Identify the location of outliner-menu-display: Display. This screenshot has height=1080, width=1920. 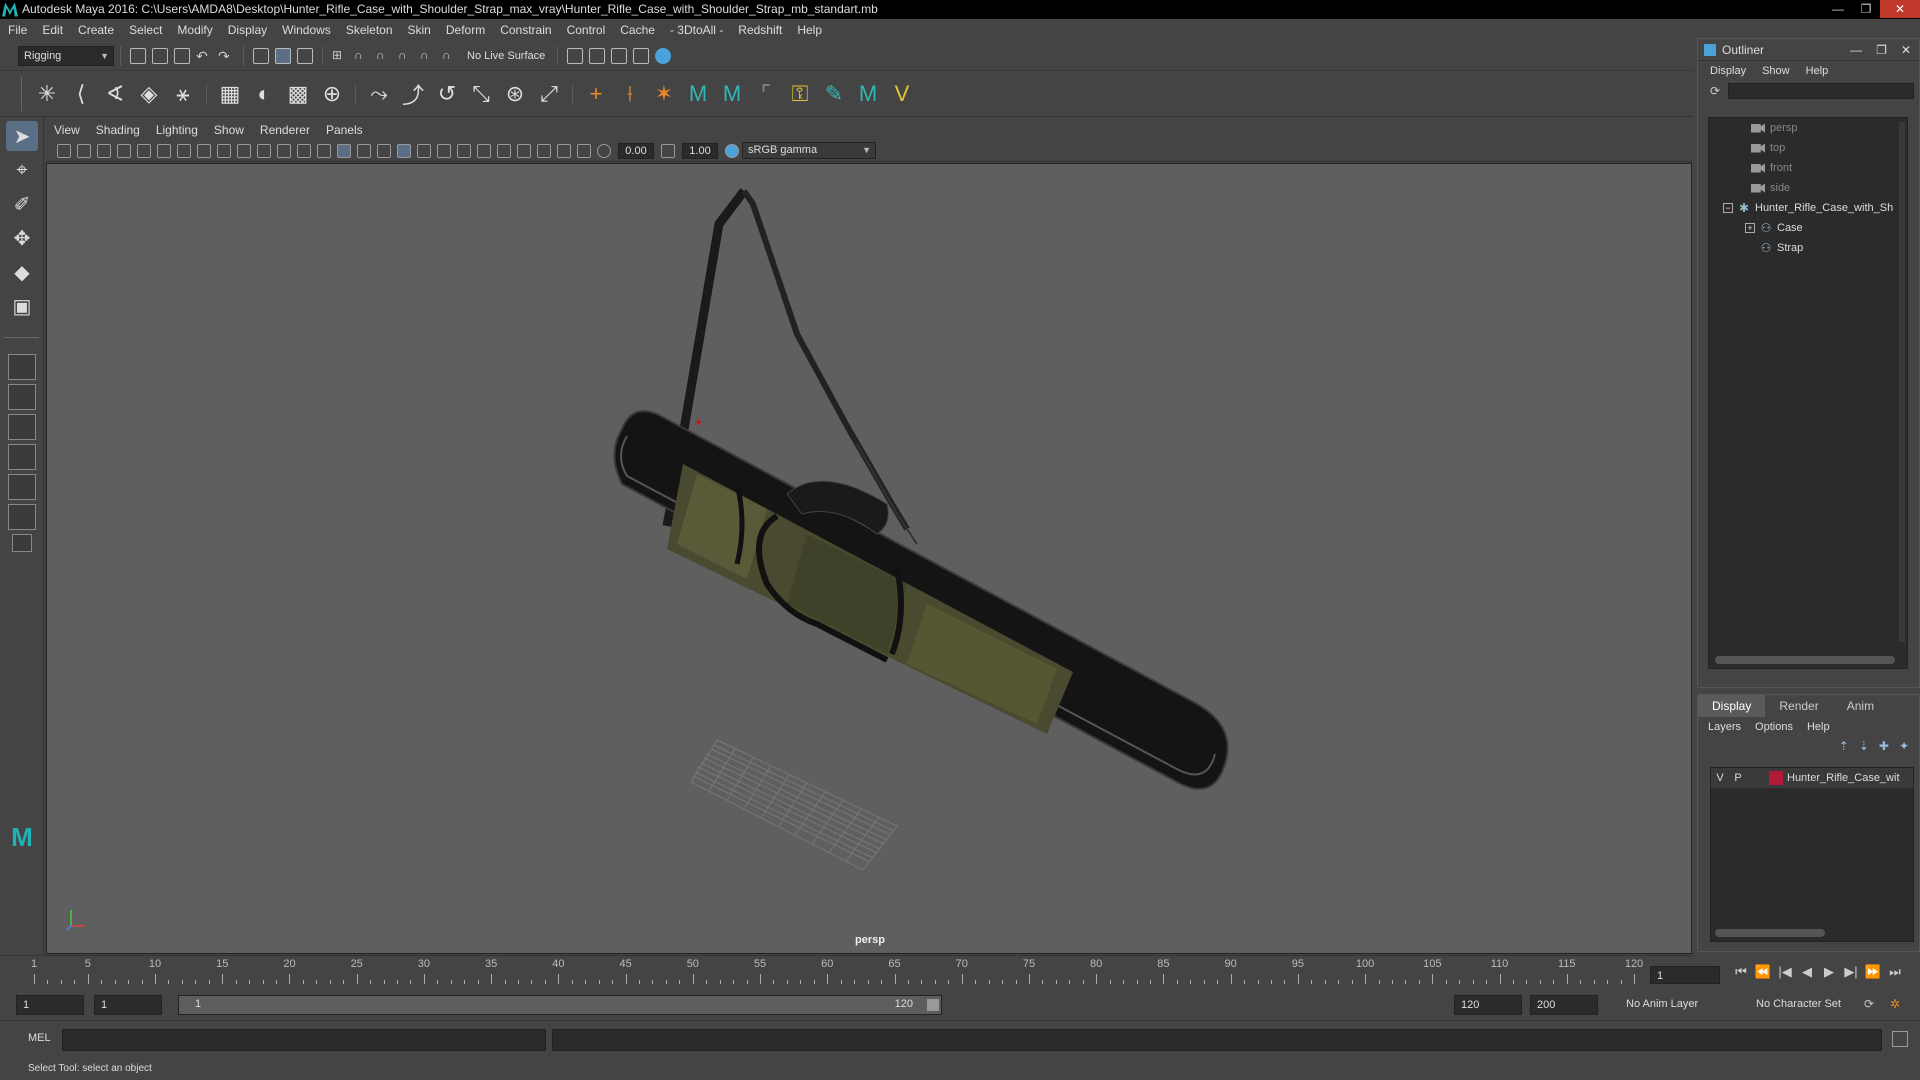
(1728, 71).